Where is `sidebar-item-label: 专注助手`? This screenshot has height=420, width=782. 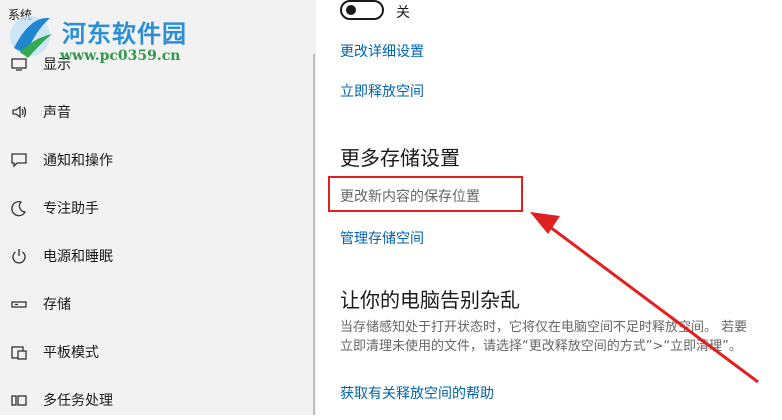
sidebar-item-label: 专注助手 is located at coordinates (71, 209).